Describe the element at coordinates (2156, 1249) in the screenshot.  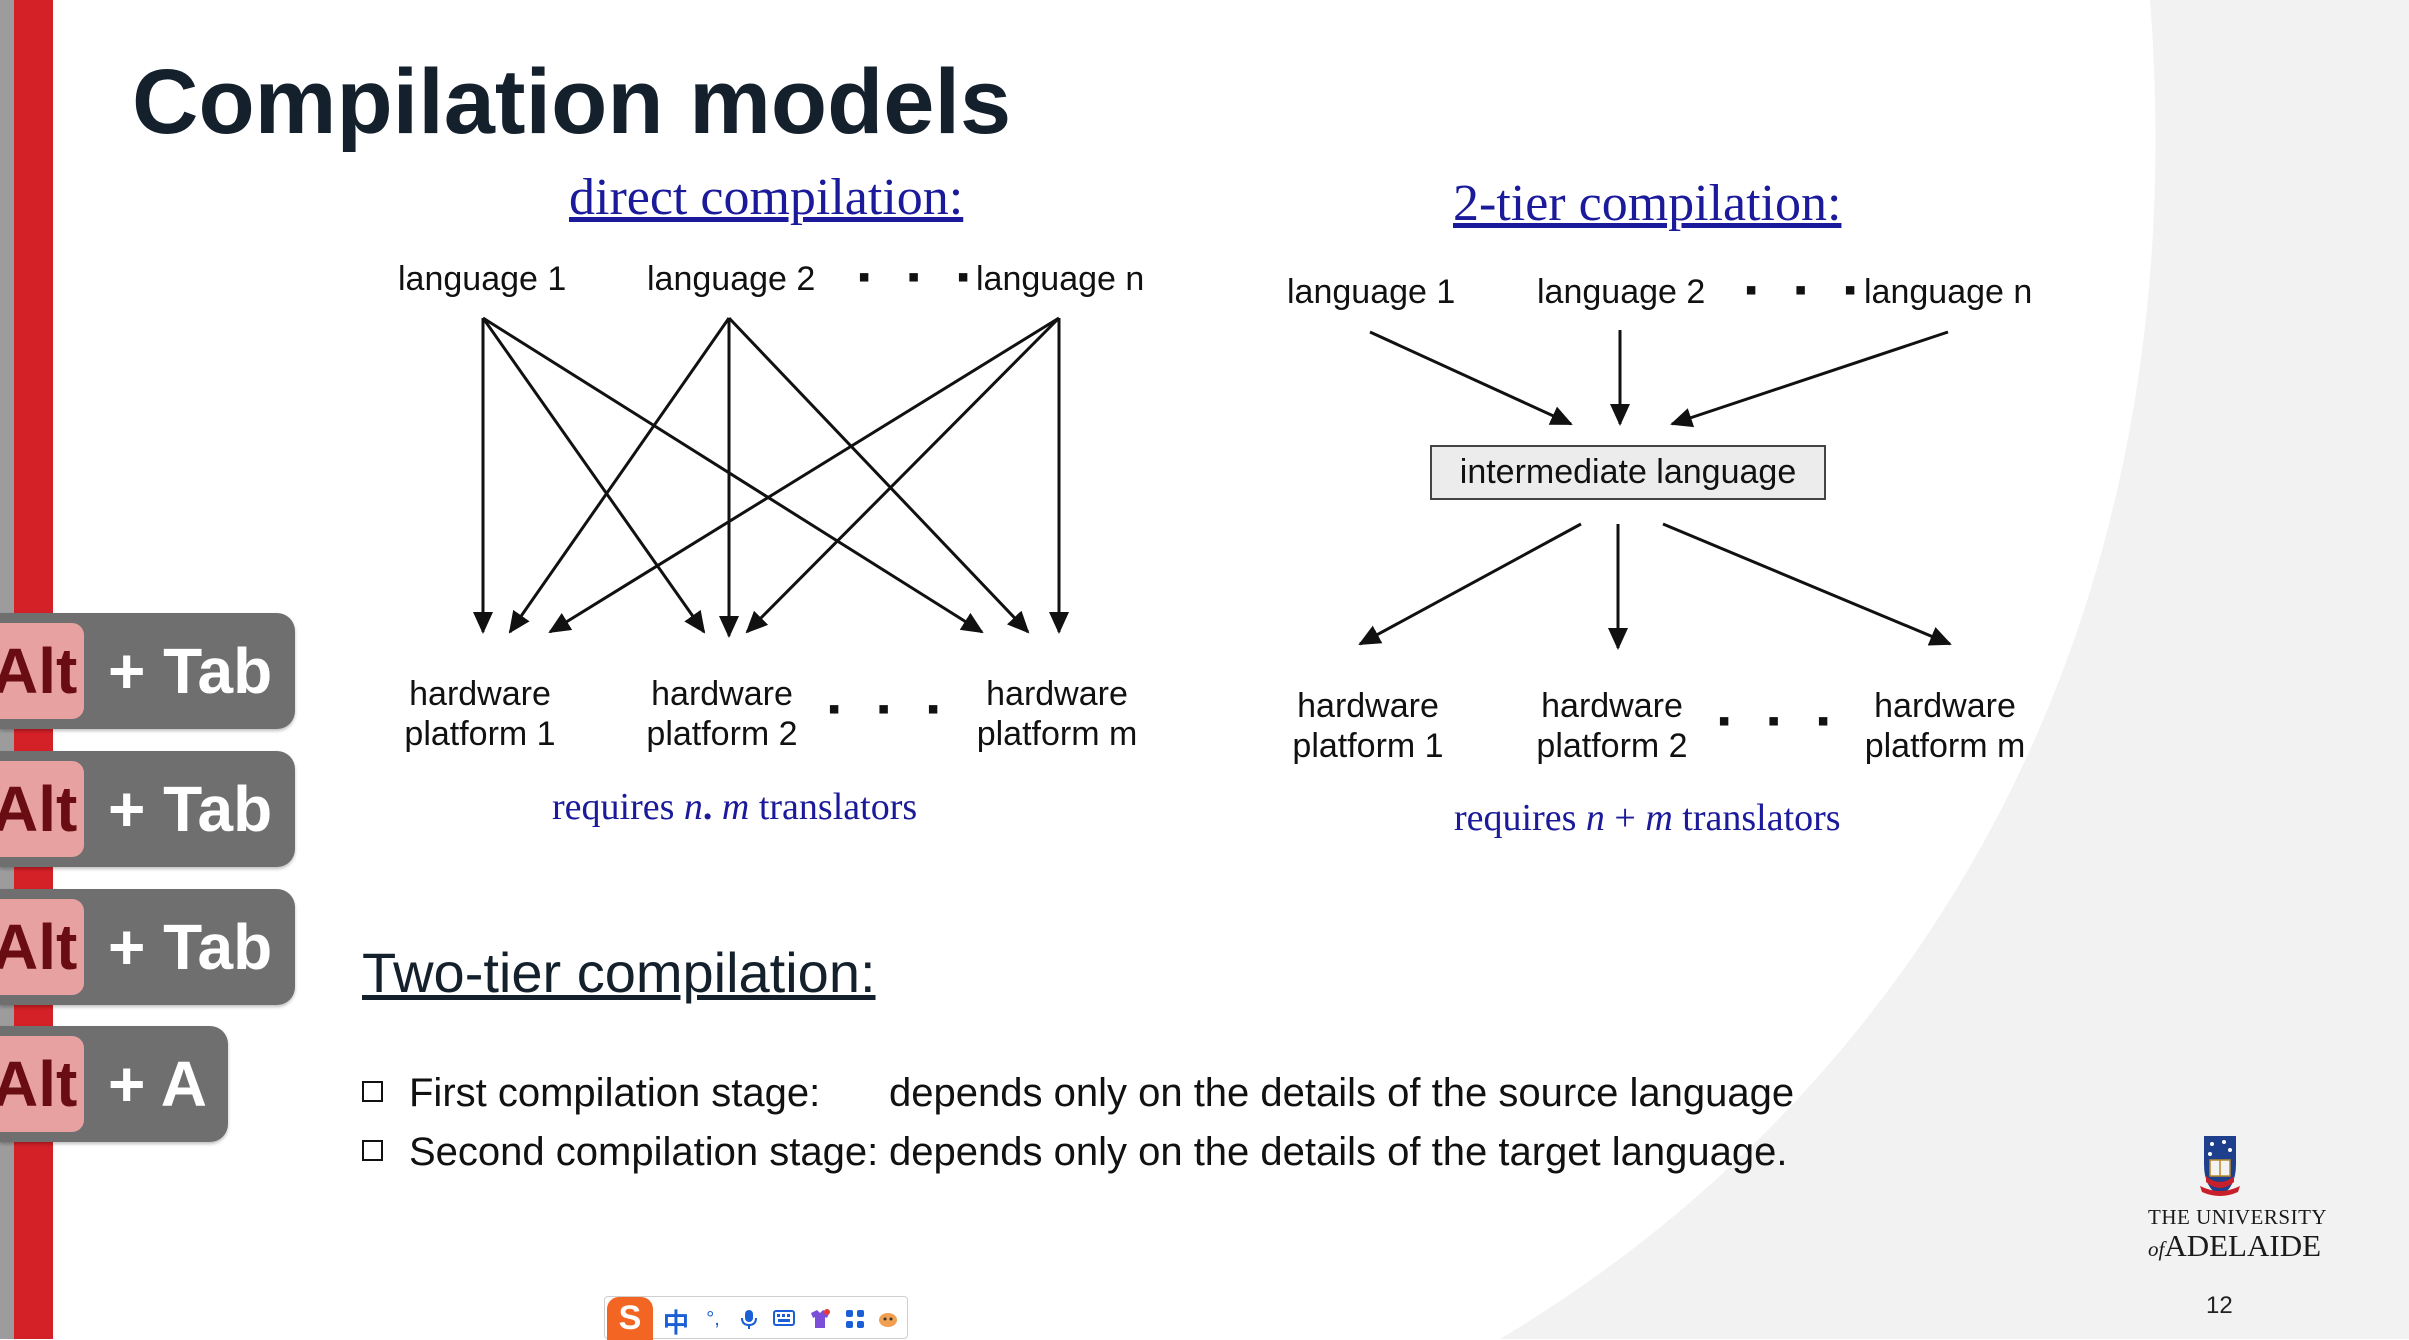
I see `university-name-prefix: of` at that location.